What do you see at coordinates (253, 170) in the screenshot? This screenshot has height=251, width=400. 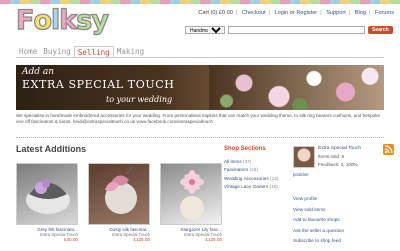 I see `section-count: (15)` at bounding box center [253, 170].